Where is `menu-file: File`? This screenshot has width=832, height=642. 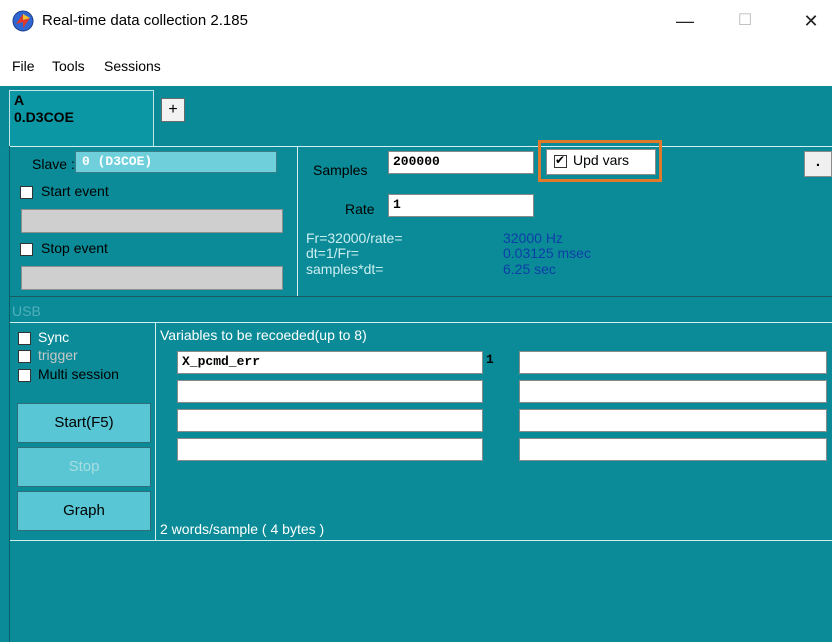 menu-file: File is located at coordinates (23, 66).